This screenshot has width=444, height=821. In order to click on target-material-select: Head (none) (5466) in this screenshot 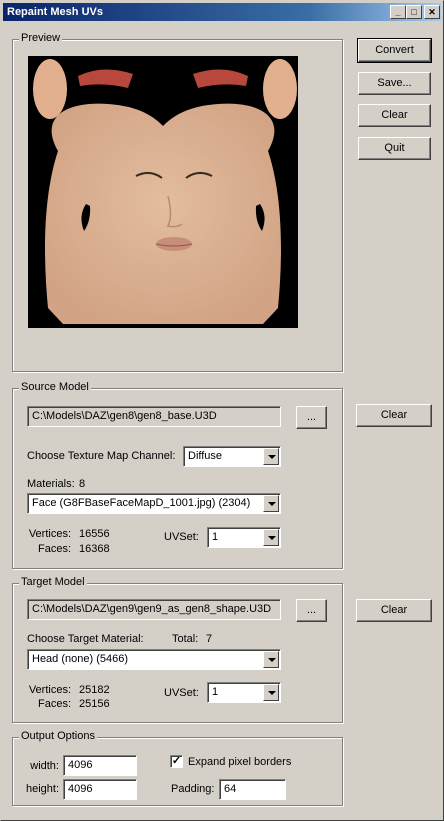, I will do `click(154, 659)`.